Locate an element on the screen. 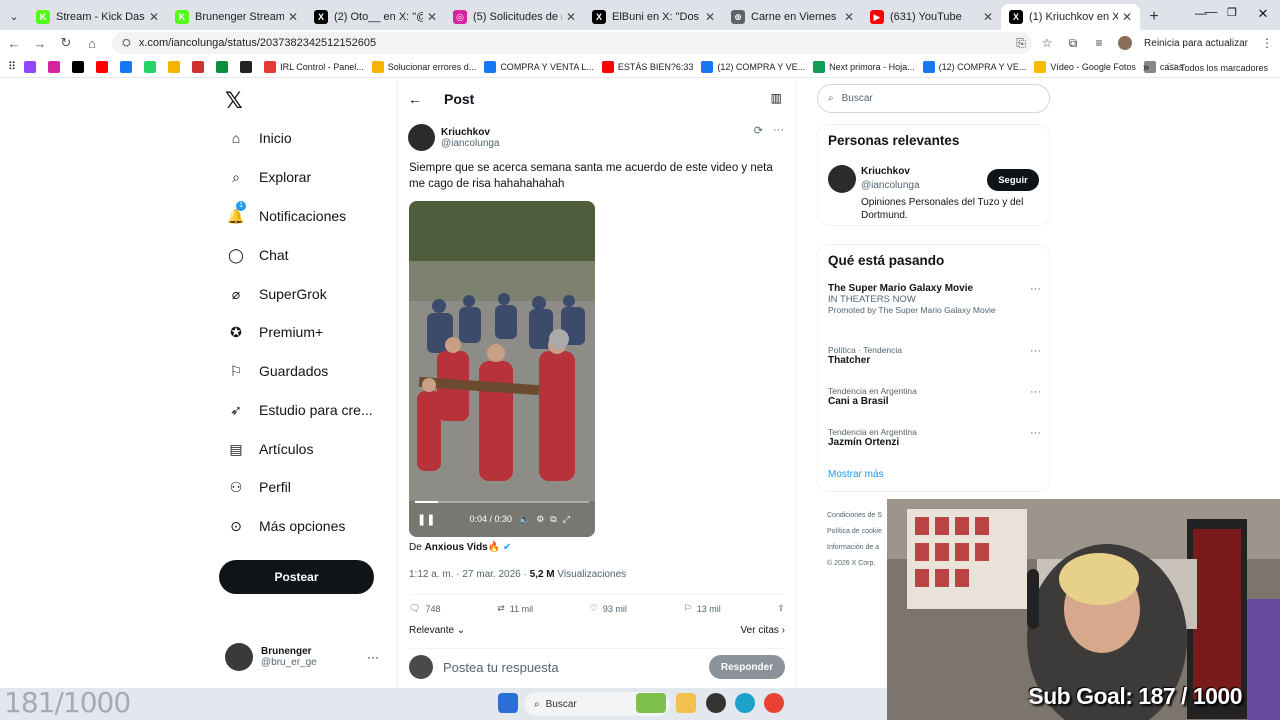 The image size is (1280, 720). nav-item-artículos: ▤ Artículos is located at coordinates (270, 449).